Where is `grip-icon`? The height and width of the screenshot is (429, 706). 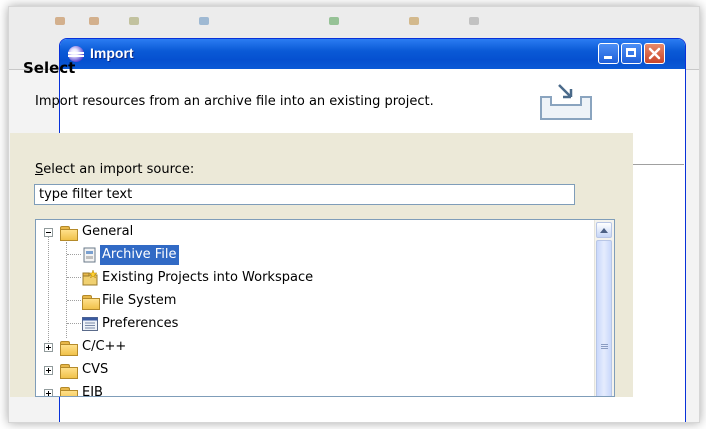
grip-icon is located at coordinates (604, 344).